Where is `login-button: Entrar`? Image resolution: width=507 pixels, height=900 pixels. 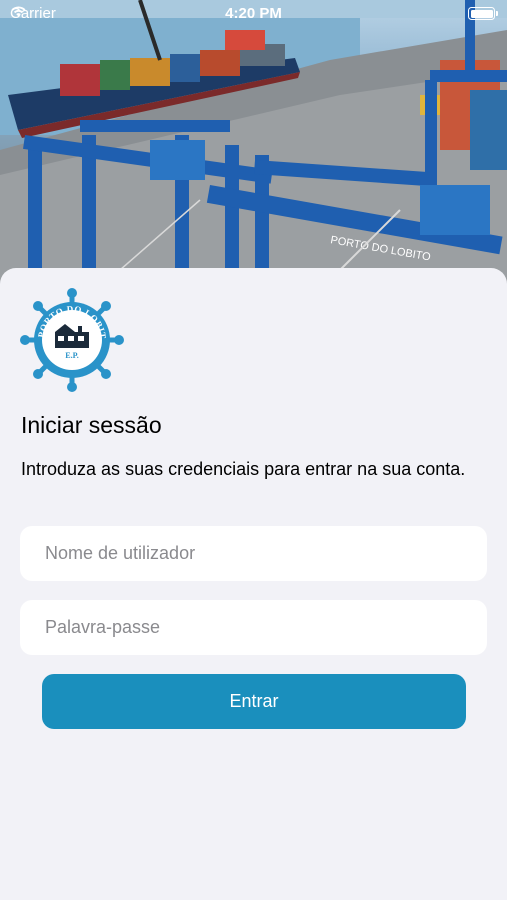
login-button: Entrar is located at coordinates (254, 701).